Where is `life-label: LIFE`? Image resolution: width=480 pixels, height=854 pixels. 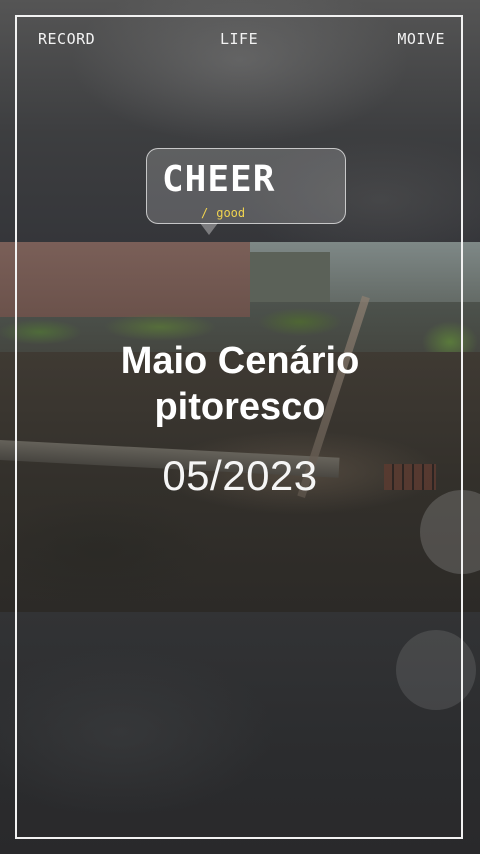
life-label: LIFE is located at coordinates (239, 39).